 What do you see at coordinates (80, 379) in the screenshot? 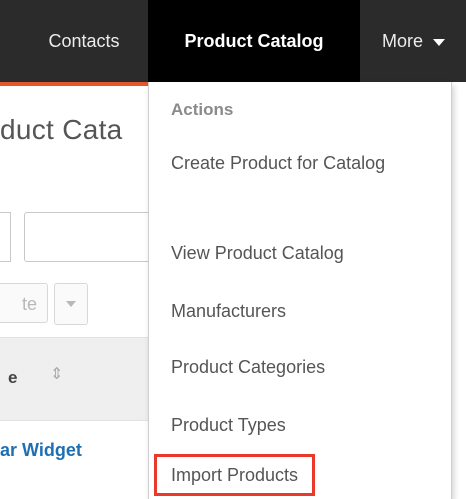
I see `list-table-header: e ⇕` at bounding box center [80, 379].